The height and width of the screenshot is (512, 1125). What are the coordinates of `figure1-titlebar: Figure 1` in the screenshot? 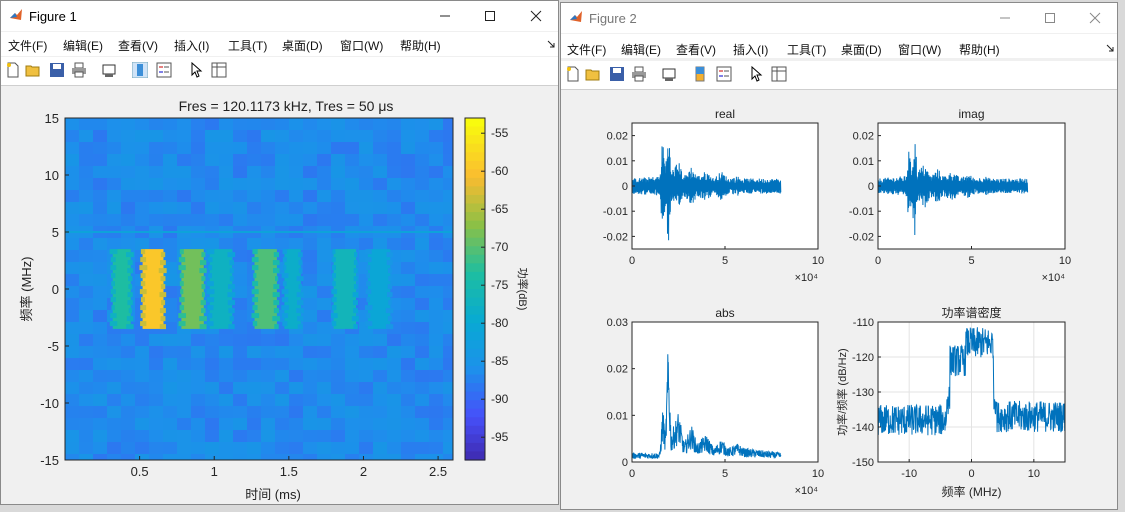 It's located at (279, 16).